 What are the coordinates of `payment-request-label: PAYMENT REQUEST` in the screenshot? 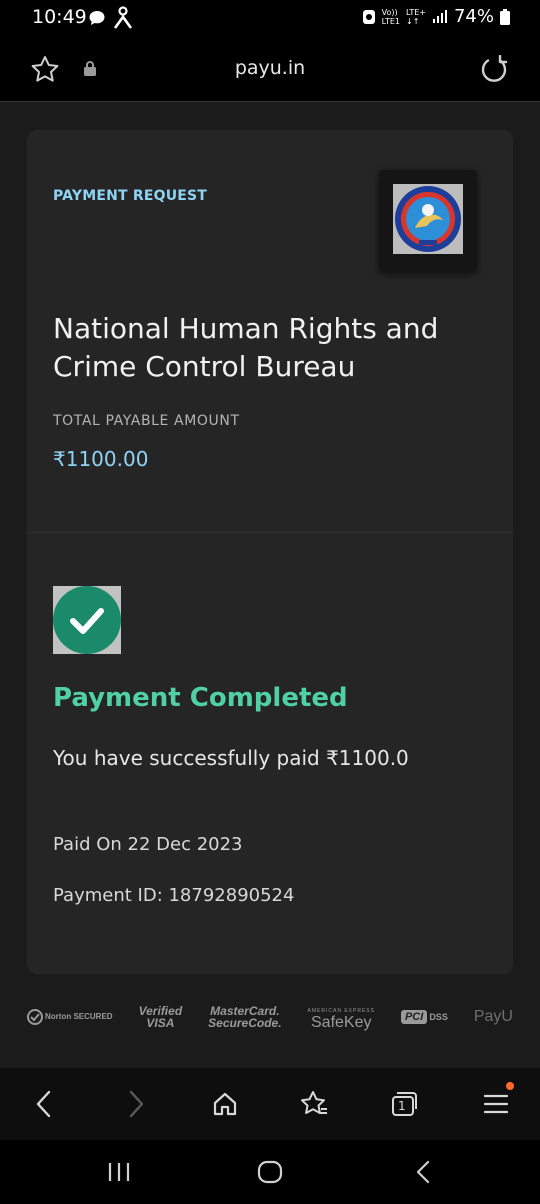 It's located at (130, 196).